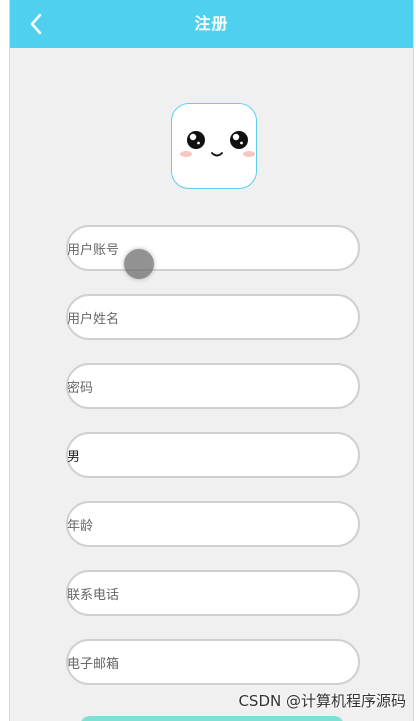  Describe the element at coordinates (139, 264) in the screenshot. I see `touch-indicator` at that location.